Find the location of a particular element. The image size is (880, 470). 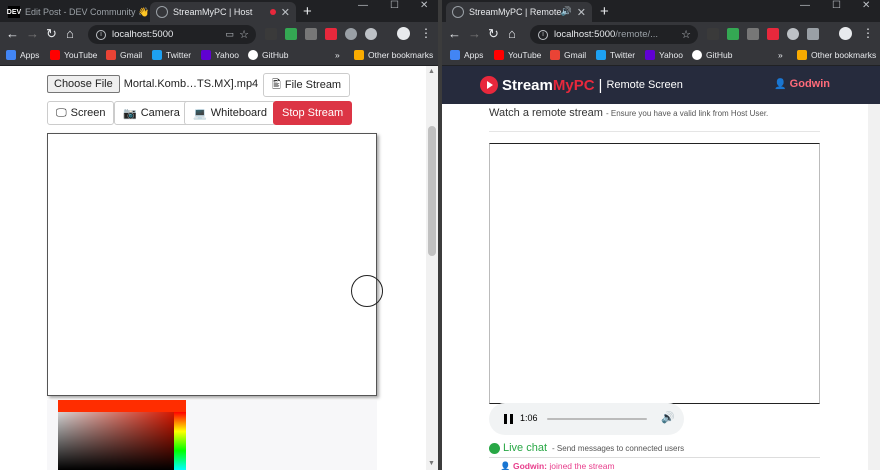

tab-dev-community: DEV Edit Post - DEV Community 👋 is located at coordinates (75, 12).